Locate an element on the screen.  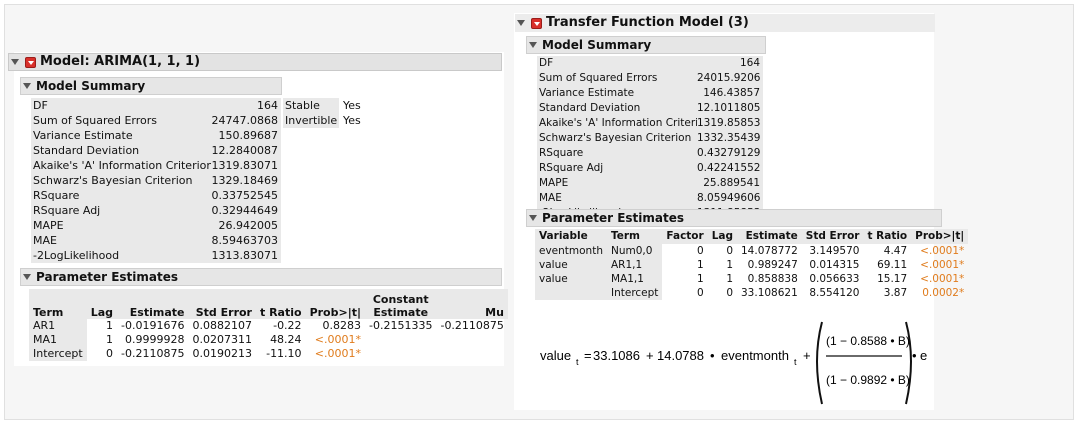
stability-row: Invertible Yes is located at coordinates (326, 120).